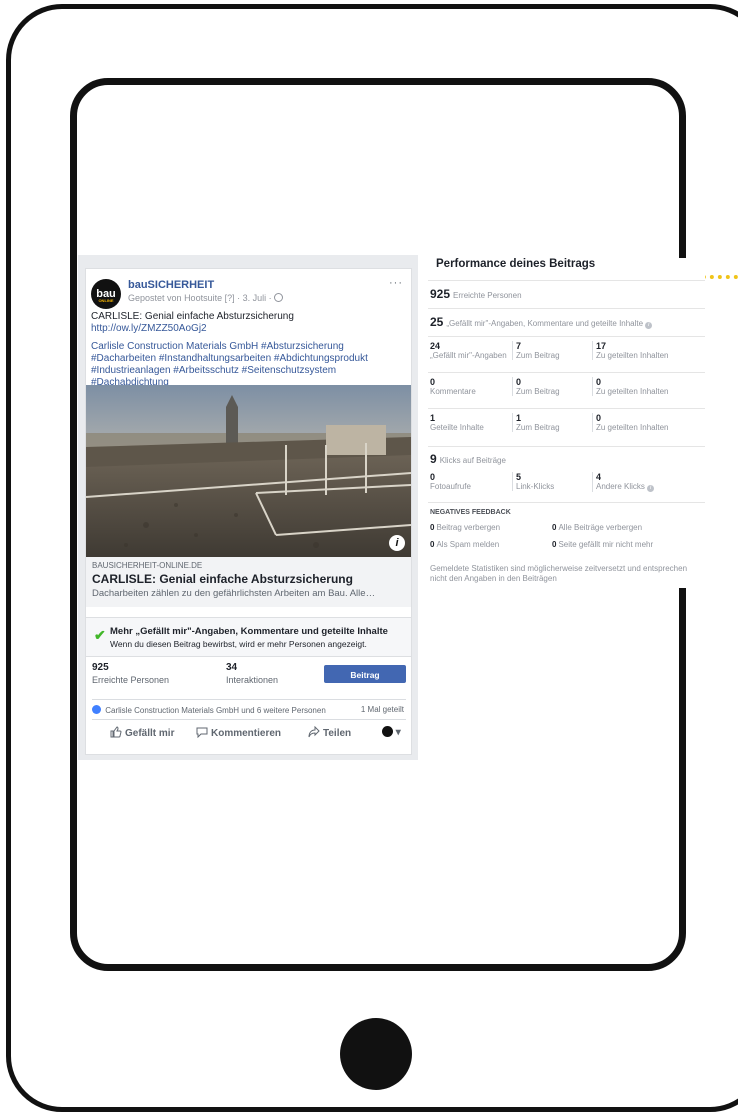 The width and height of the screenshot is (738, 1118). Describe the element at coordinates (202, 733) in the screenshot. I see `comment-icon` at that location.